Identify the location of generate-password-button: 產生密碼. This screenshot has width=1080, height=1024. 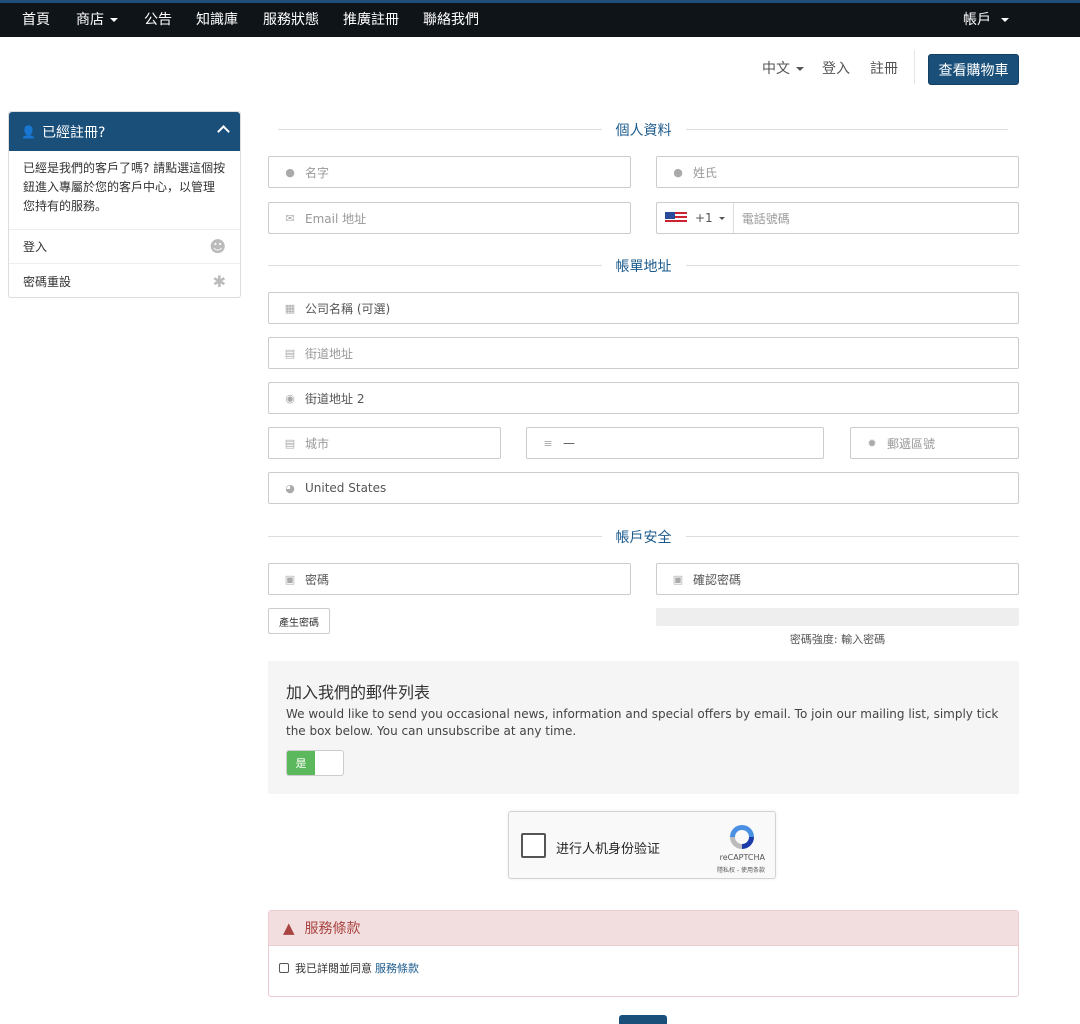
(299, 621).